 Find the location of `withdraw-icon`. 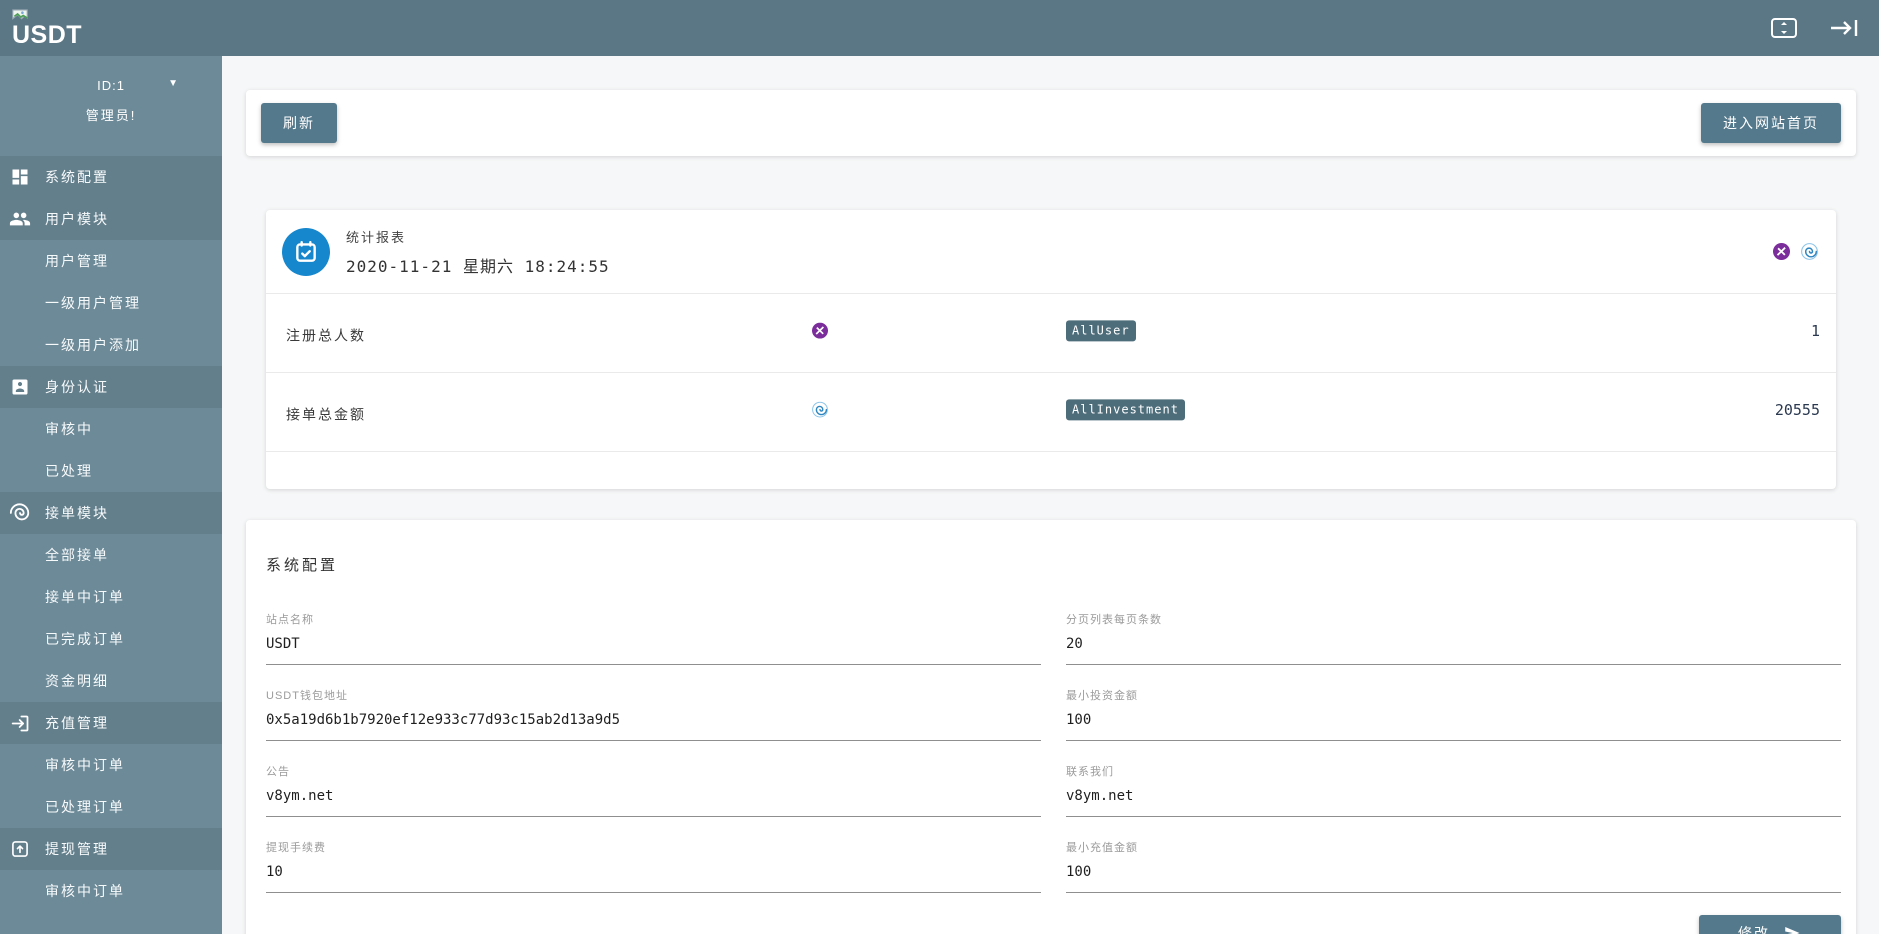

withdraw-icon is located at coordinates (20, 849).